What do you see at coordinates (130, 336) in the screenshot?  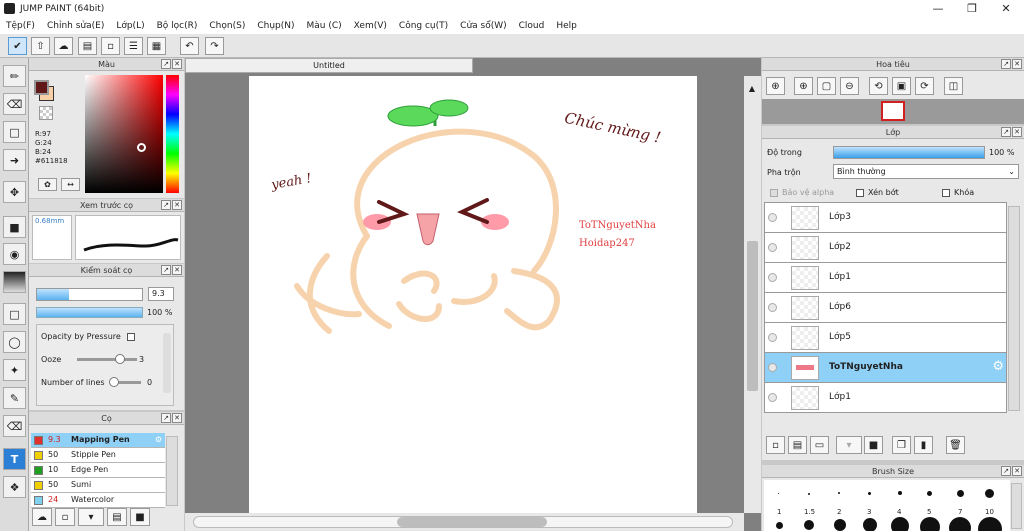 I see `opacity-pressure-checkbox` at bounding box center [130, 336].